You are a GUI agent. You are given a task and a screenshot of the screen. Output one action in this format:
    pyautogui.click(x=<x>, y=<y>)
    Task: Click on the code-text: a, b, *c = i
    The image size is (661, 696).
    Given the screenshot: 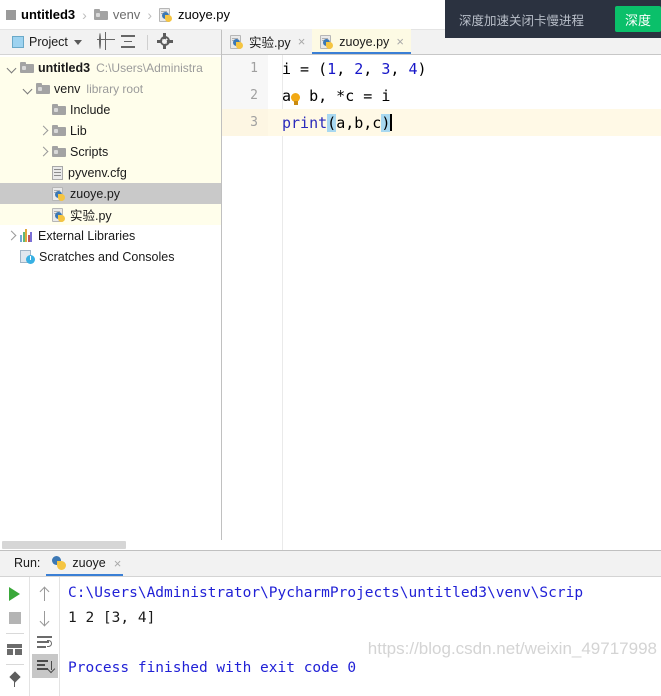 What is the action you would take?
    pyautogui.click(x=329, y=96)
    